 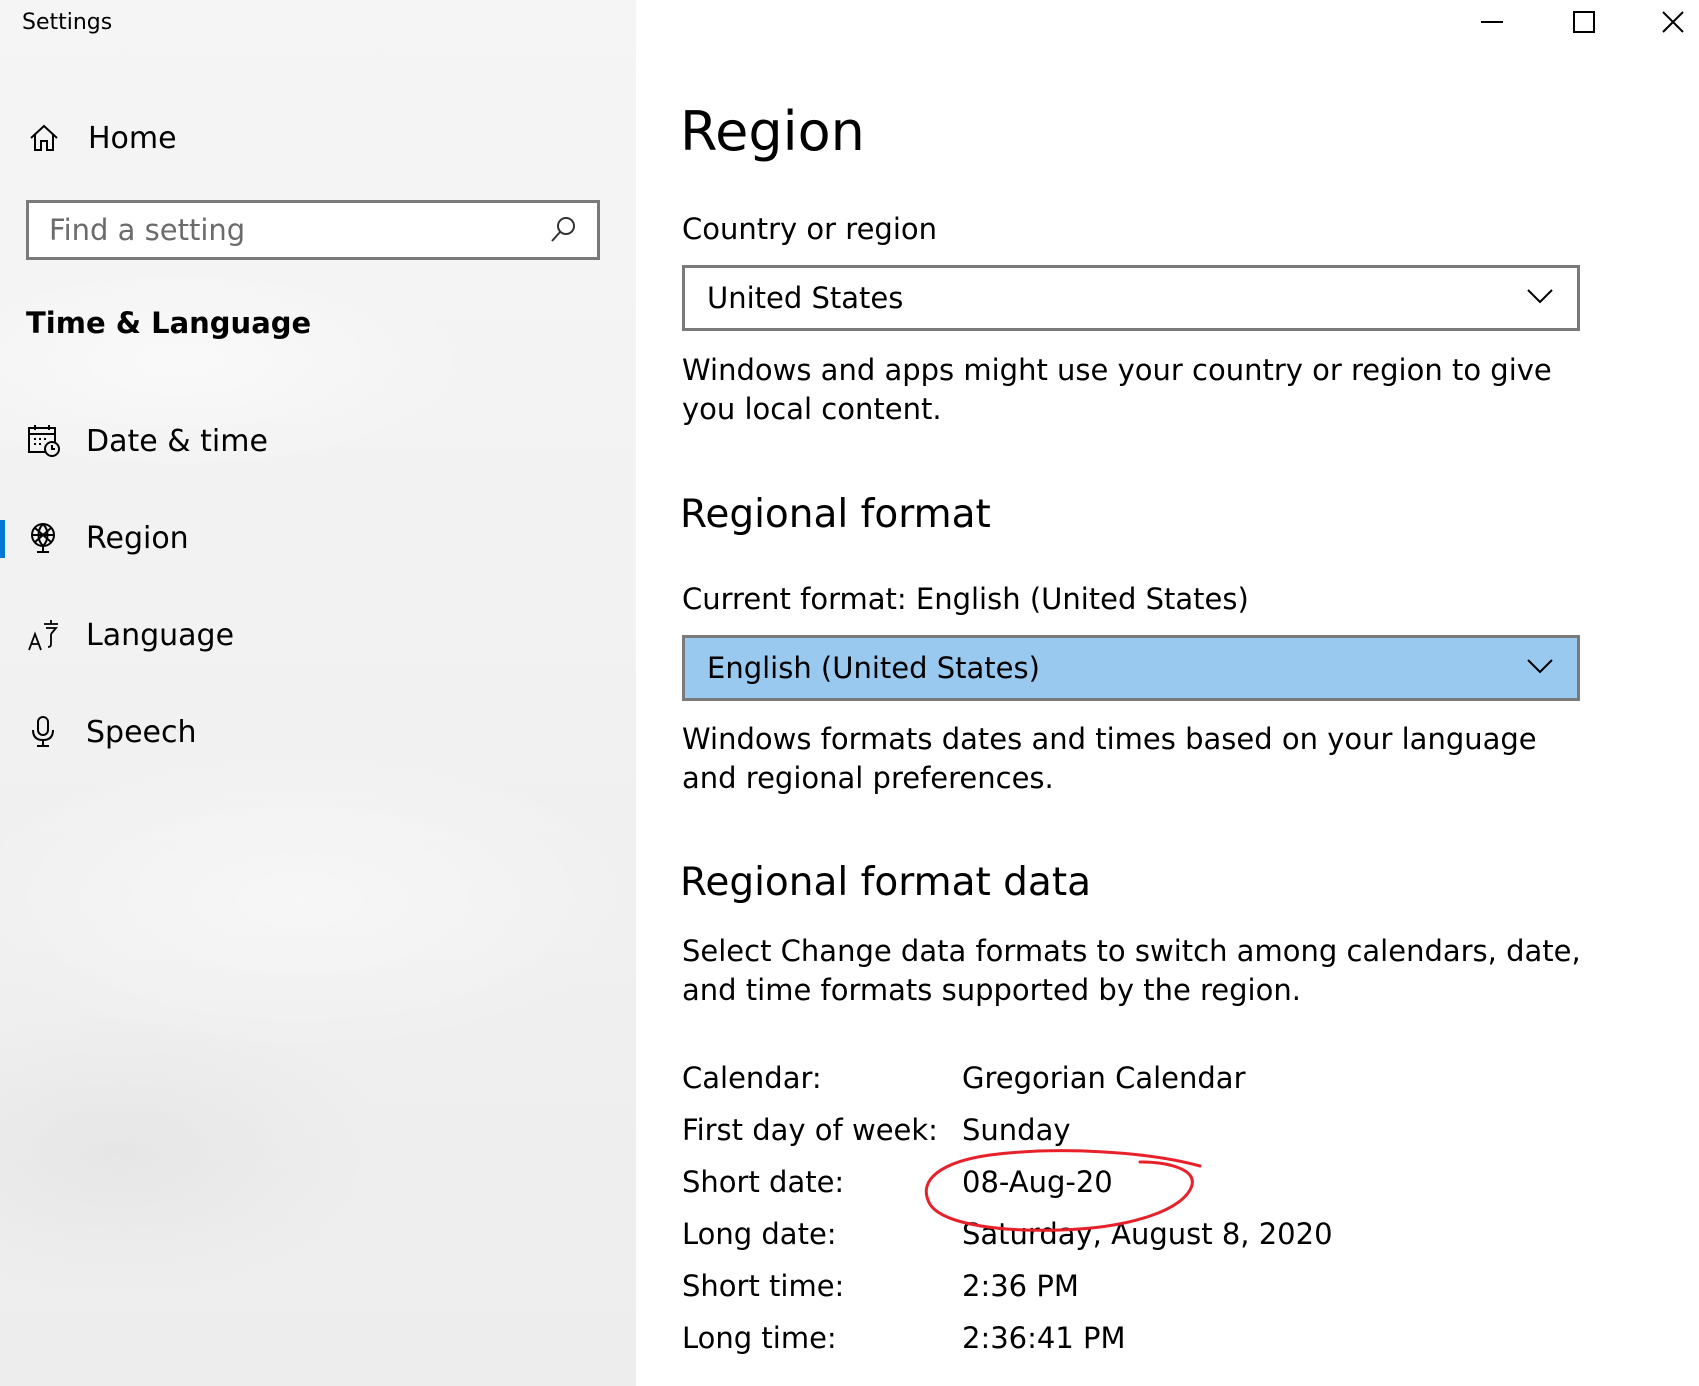 I want to click on row-value: 08-Aug-20, so click(x=1037, y=1182).